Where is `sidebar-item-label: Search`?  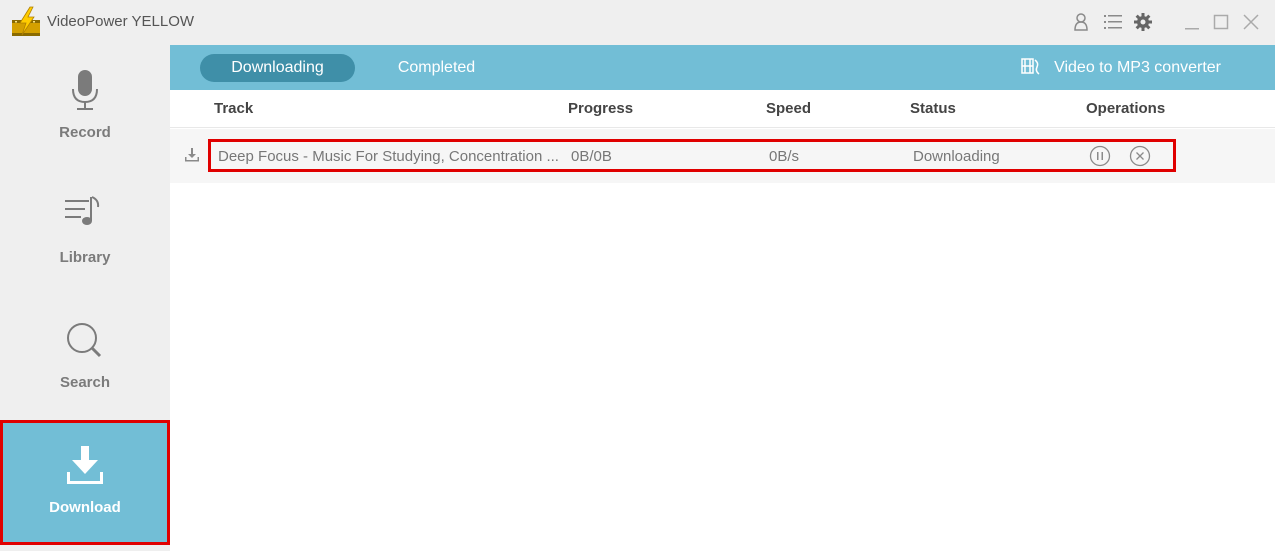 sidebar-item-label: Search is located at coordinates (85, 382).